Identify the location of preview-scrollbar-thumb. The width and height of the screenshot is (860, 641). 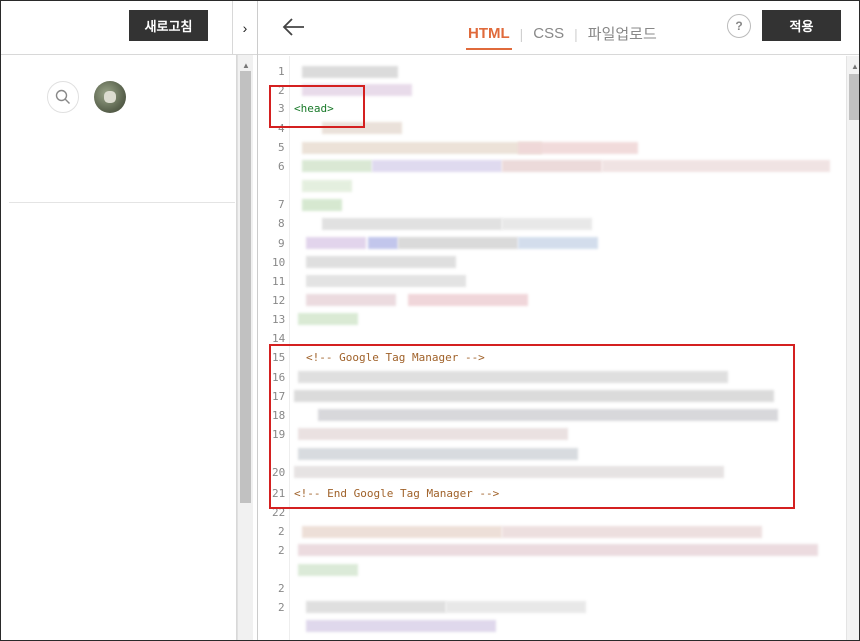
(245, 287).